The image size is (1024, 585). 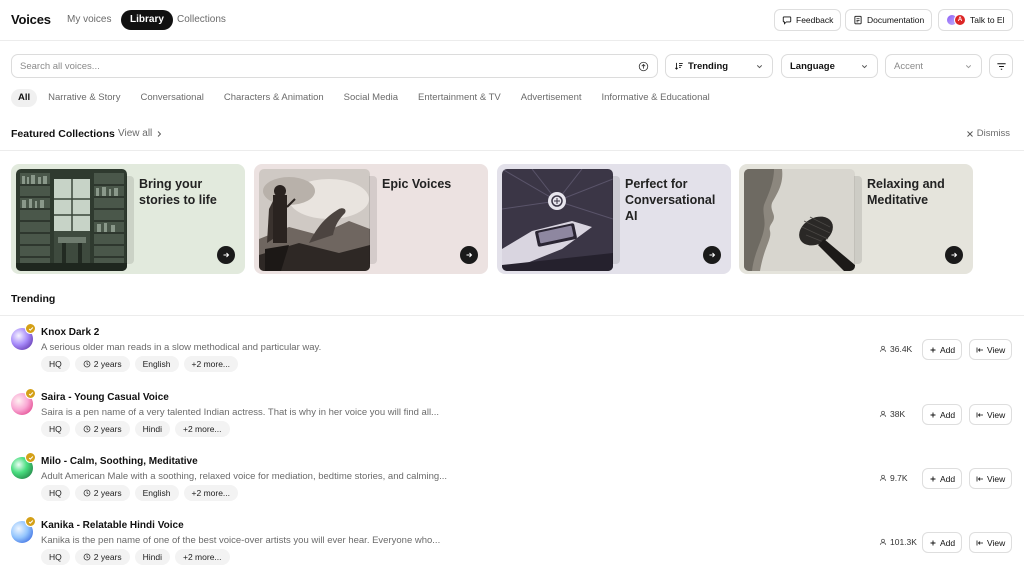 I want to click on usage-count: 9.7K, so click(x=893, y=478).